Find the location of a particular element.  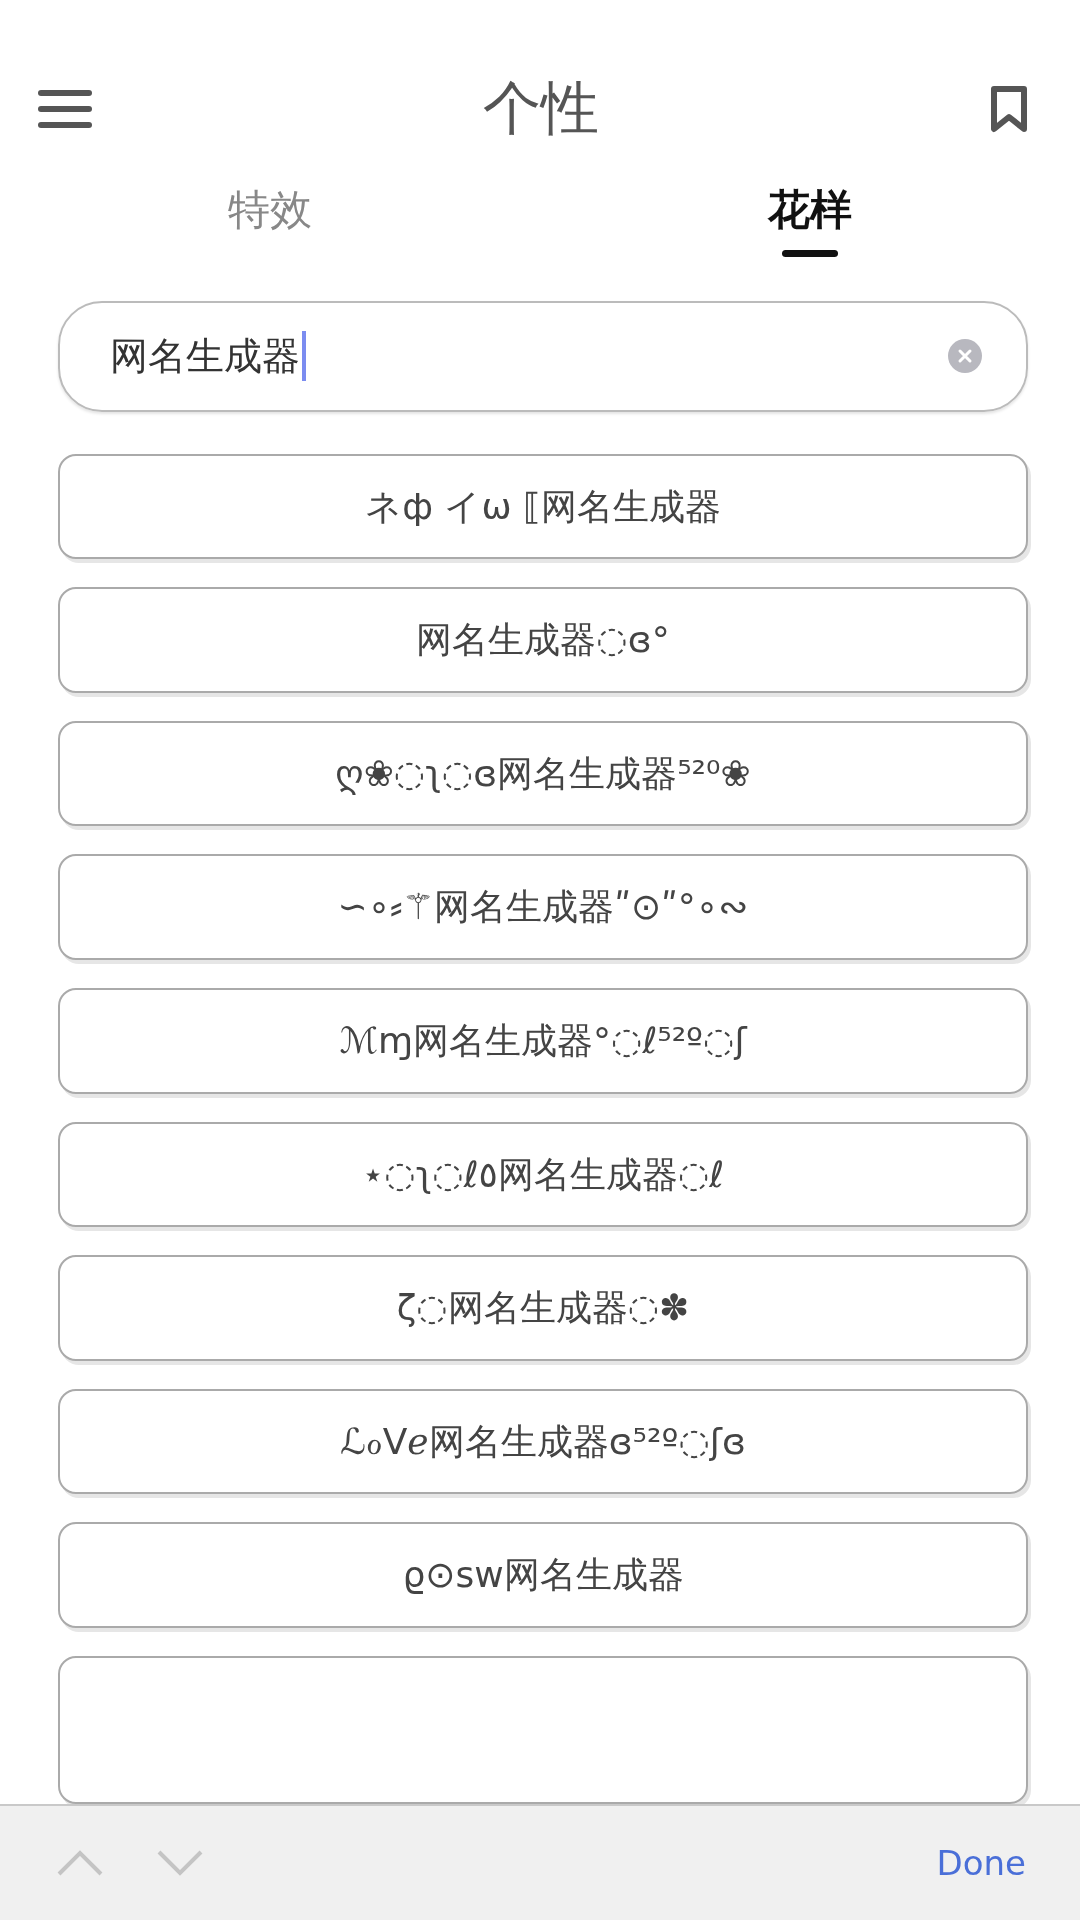

bookmark-icon is located at coordinates (1009, 109).